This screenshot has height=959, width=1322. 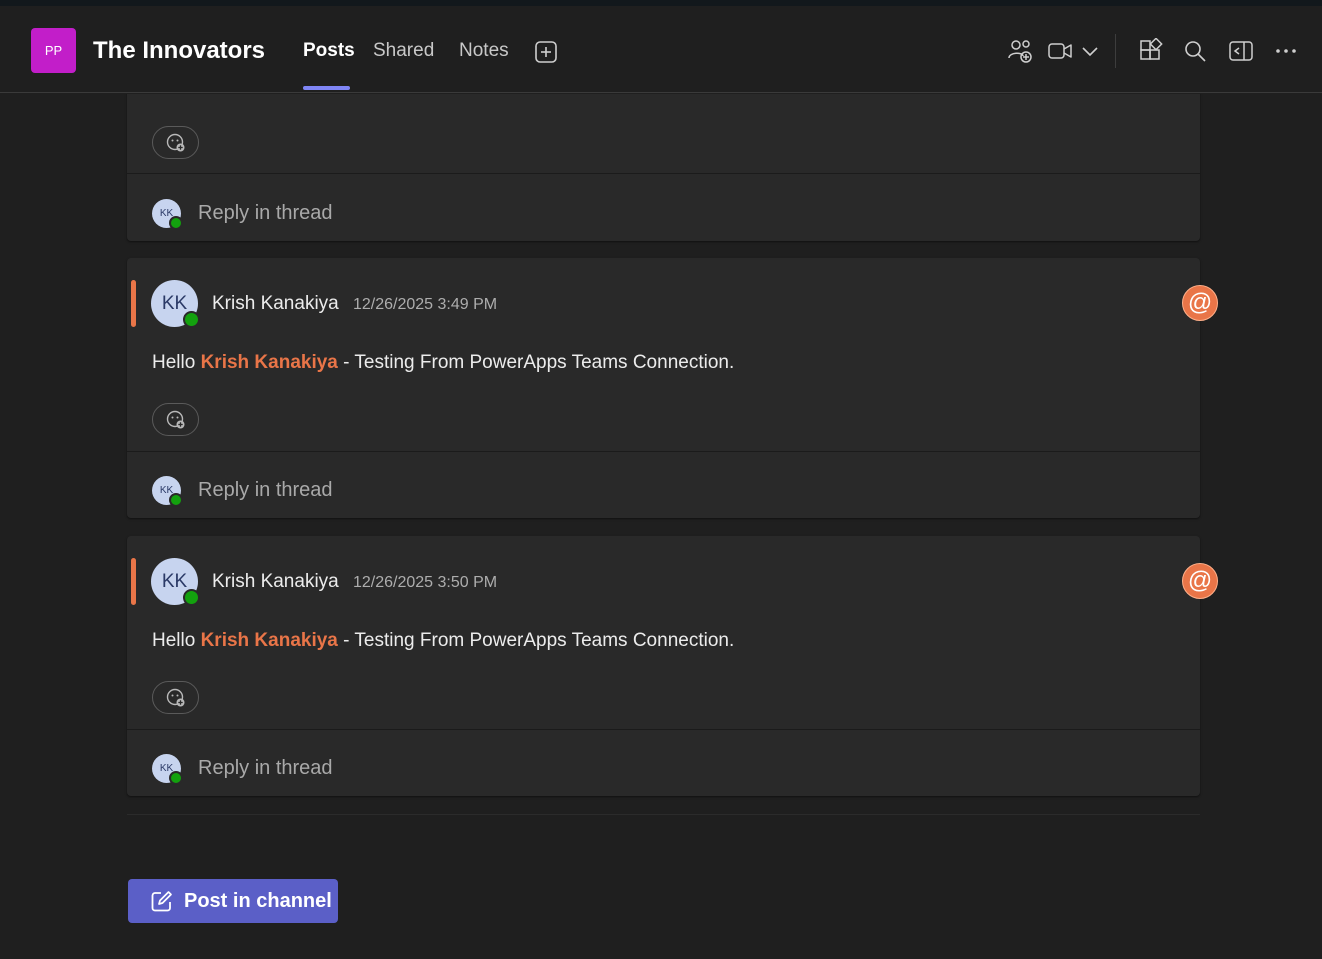 What do you see at coordinates (329, 51) in the screenshot?
I see `tab-posts: Posts` at bounding box center [329, 51].